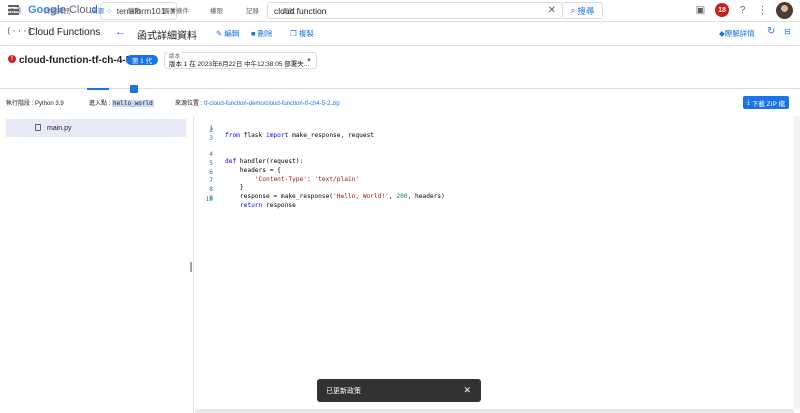 Image resolution: width=800 pixels, height=413 pixels. What do you see at coordinates (490, 131) in the screenshot?
I see `code-line: 2` at bounding box center [490, 131].